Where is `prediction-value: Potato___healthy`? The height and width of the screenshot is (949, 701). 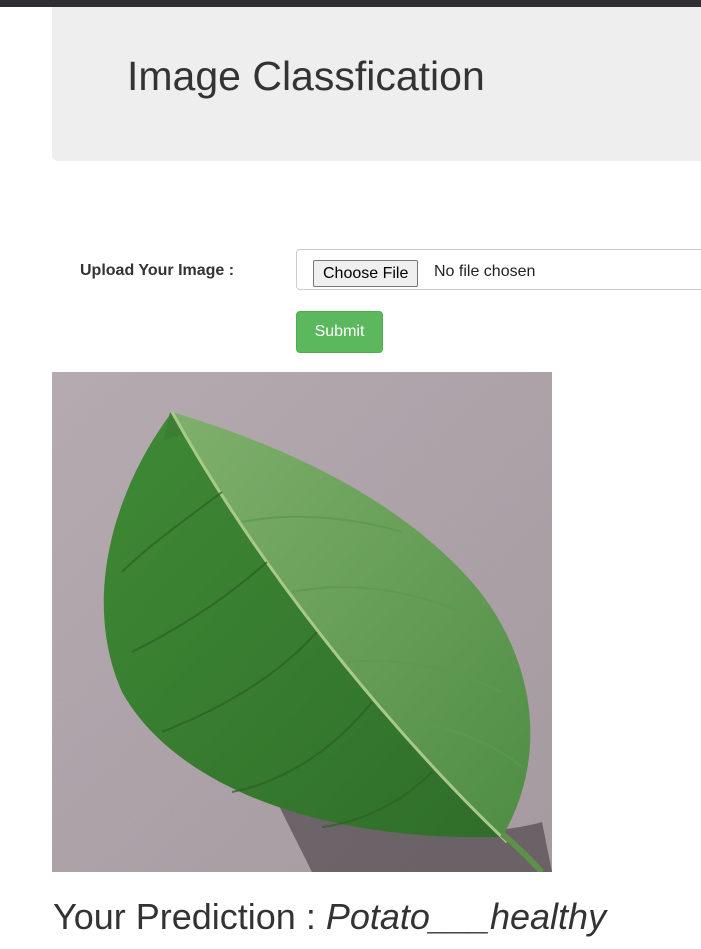
prediction-value: Potato___healthy is located at coordinates (466, 916).